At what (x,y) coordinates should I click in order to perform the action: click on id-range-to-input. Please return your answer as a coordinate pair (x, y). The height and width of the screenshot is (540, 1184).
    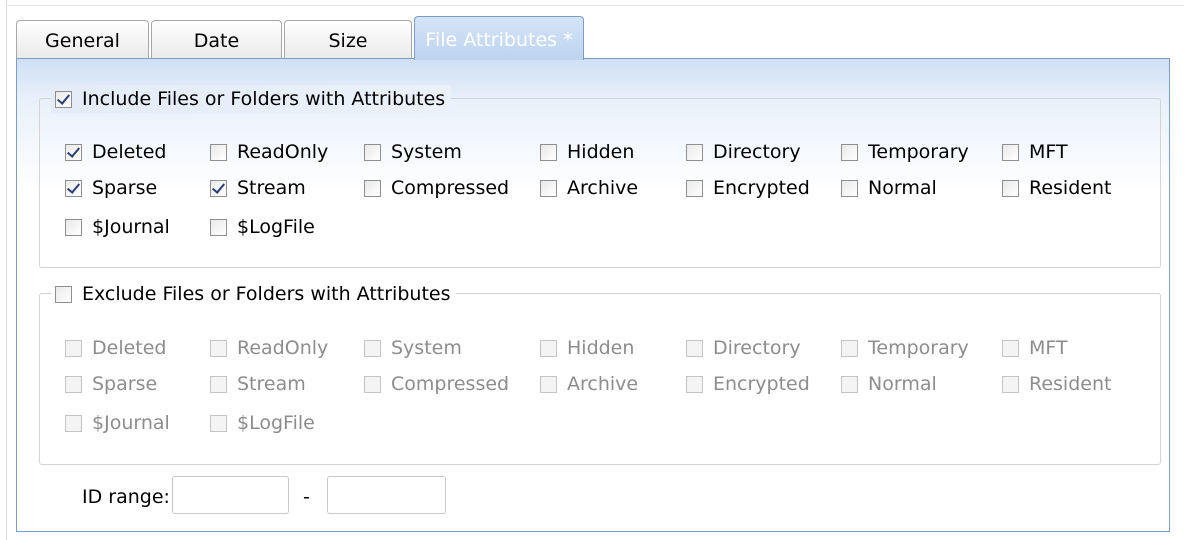
    Looking at the image, I should click on (386, 495).